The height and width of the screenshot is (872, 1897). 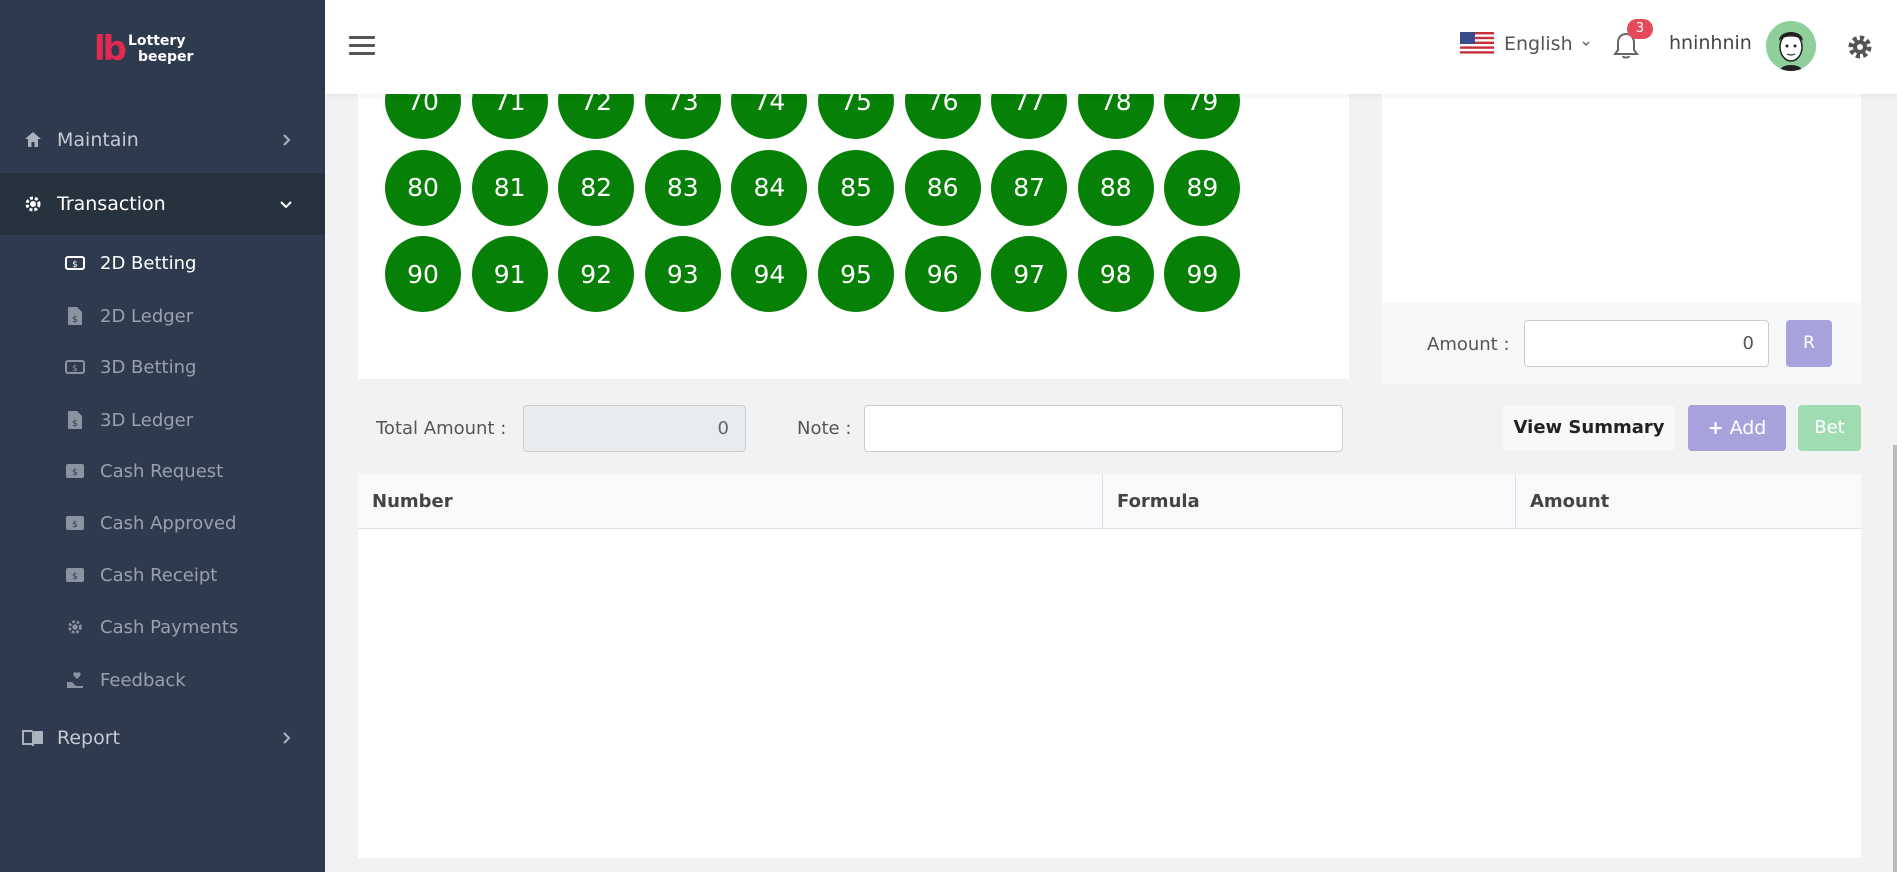 I want to click on number-ball-83: 83, so click(x=682, y=187).